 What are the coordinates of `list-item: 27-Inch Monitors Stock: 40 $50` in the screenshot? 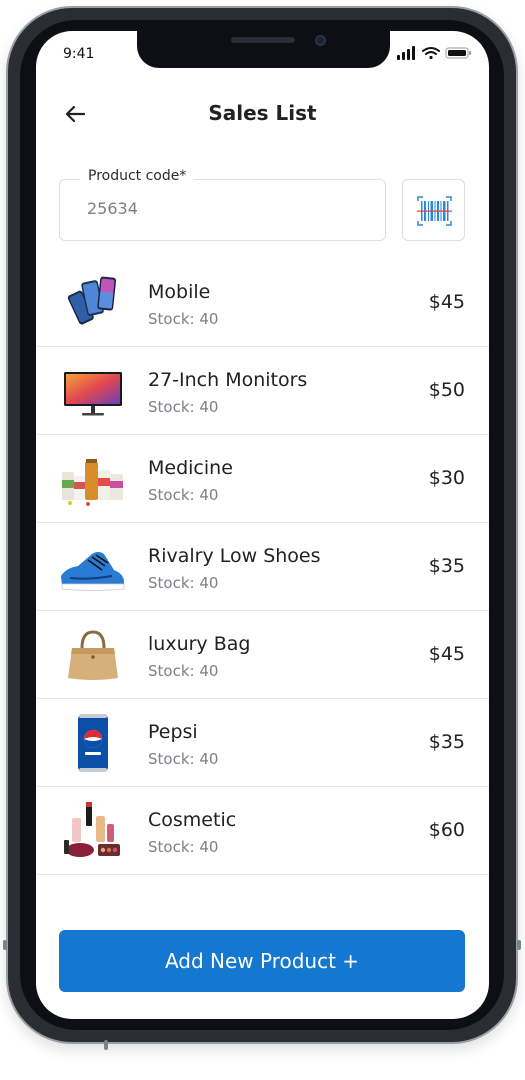 It's located at (262, 391).